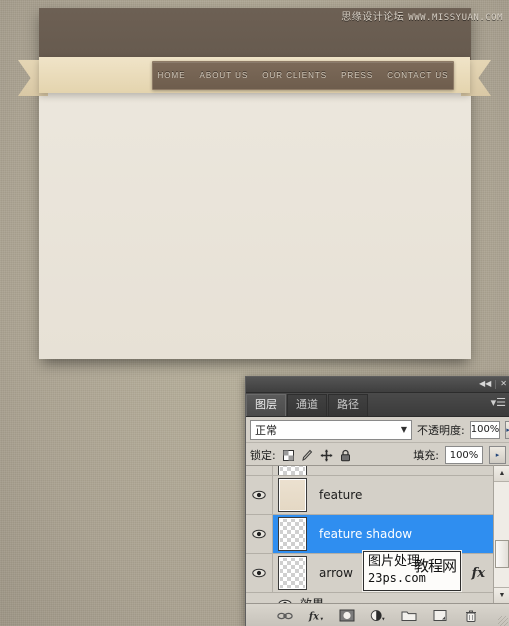  I want to click on visibility-toggle-partial, so click(259, 470).